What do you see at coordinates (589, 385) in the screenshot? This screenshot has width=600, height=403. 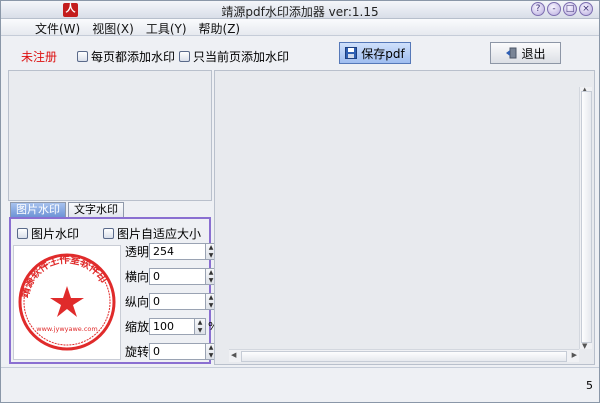 I see `status-value: 5` at bounding box center [589, 385].